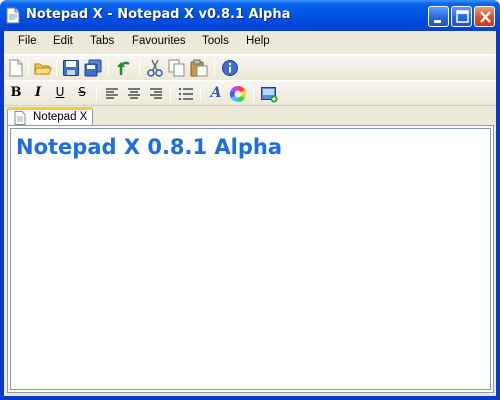 This screenshot has width=500, height=400. What do you see at coordinates (20, 118) in the screenshot?
I see `document-icon` at bounding box center [20, 118].